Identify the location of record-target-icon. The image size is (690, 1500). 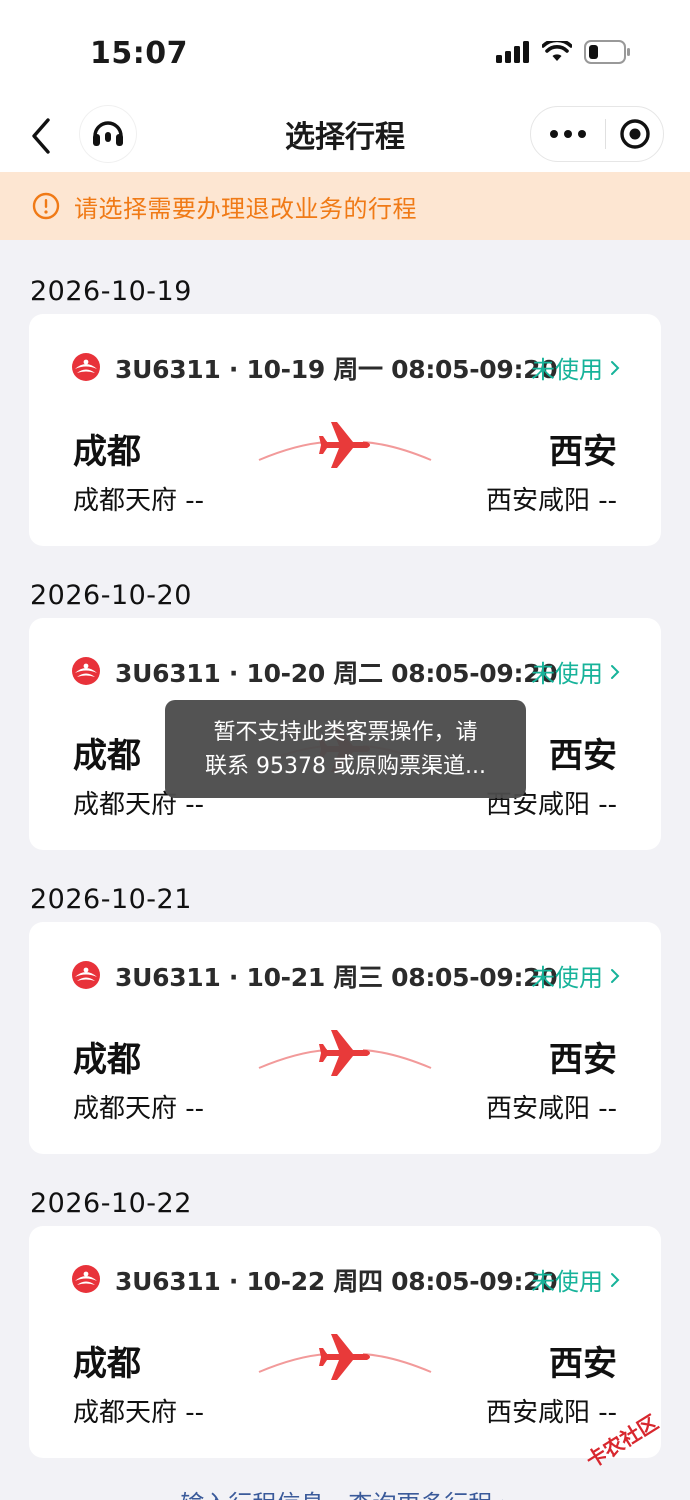
(634, 134).